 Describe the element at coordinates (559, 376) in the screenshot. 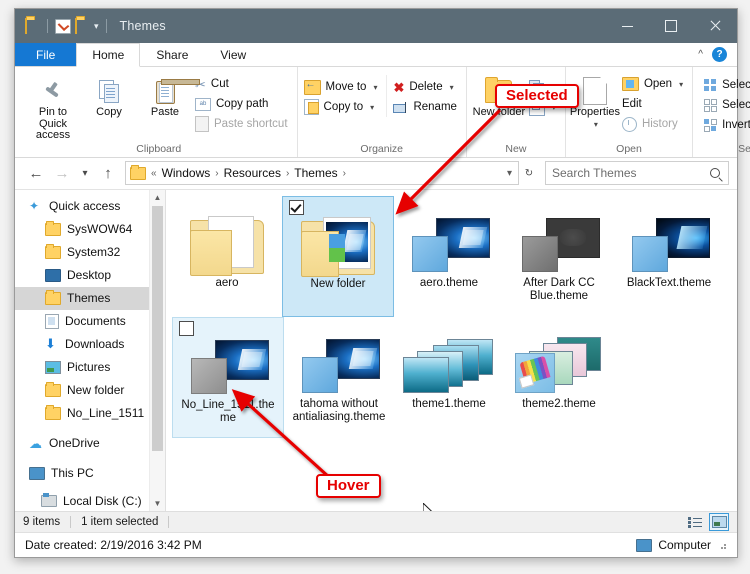

I see `file-item-theme2-theme: theme2.theme` at that location.